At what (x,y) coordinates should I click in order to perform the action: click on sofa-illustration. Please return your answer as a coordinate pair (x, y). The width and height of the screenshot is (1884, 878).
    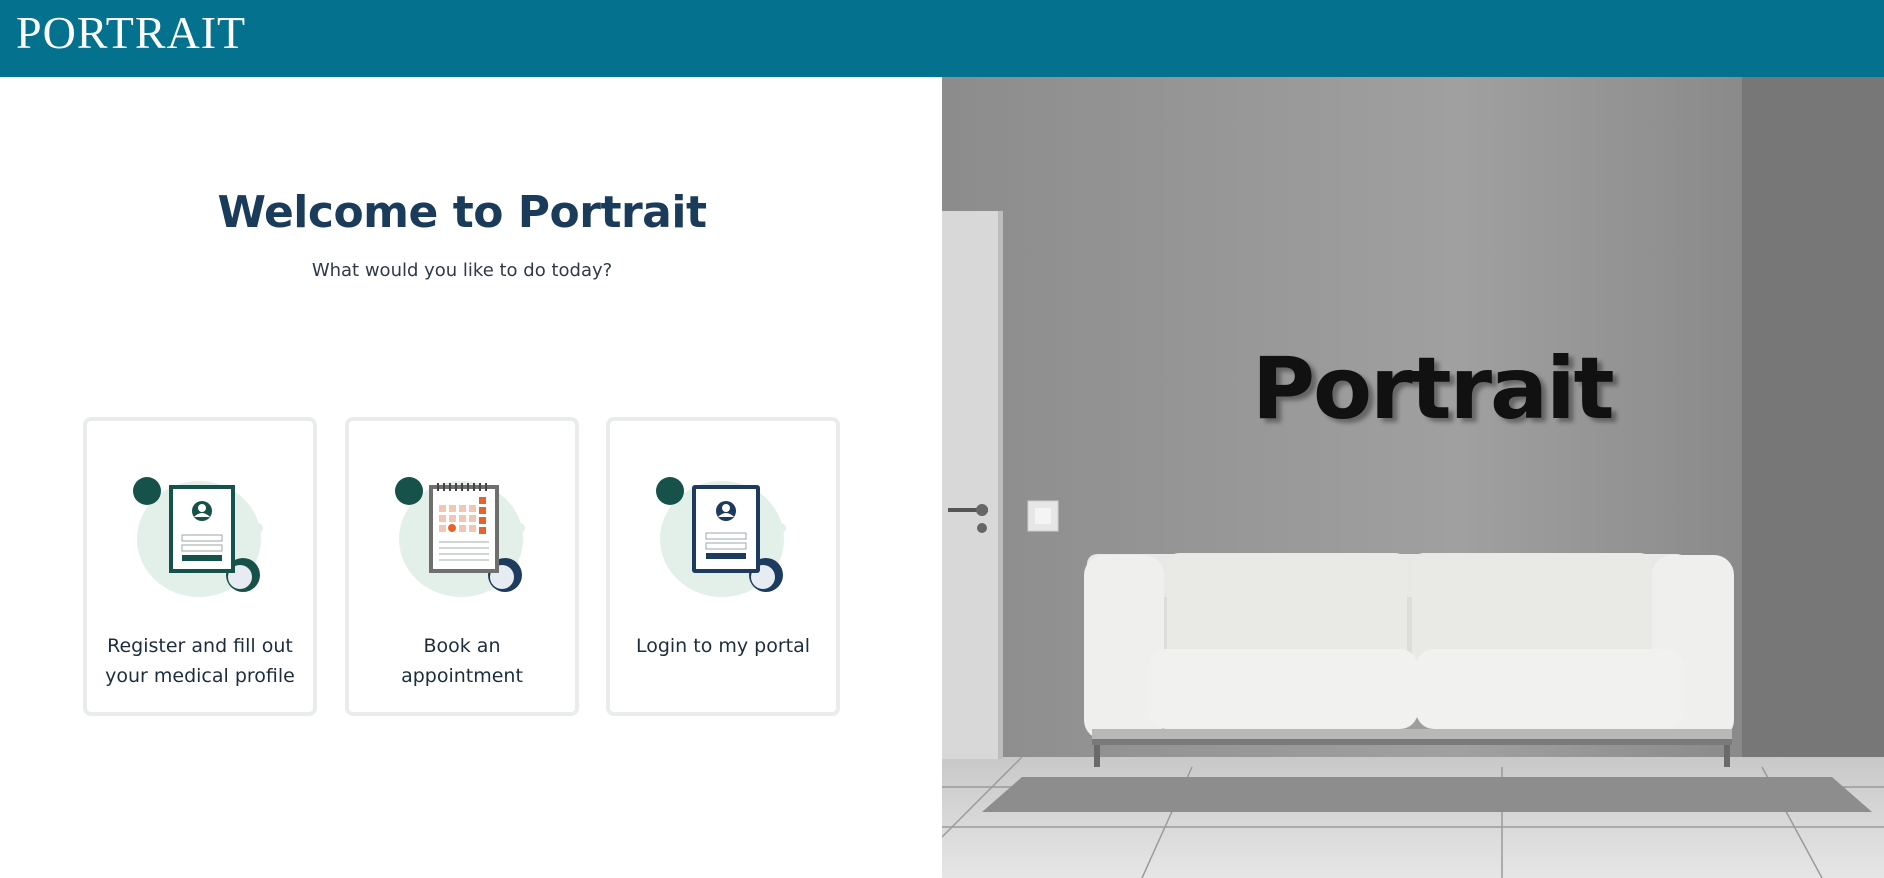
    Looking at the image, I should click on (1409, 660).